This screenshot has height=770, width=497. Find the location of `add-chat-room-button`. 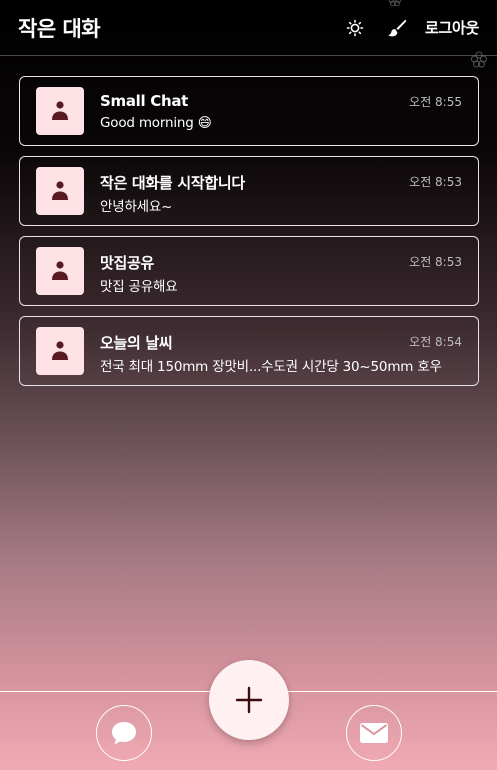

add-chat-room-button is located at coordinates (249, 700).